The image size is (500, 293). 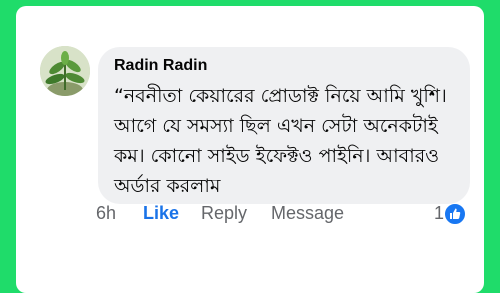 I want to click on avatar, so click(x=65, y=71).